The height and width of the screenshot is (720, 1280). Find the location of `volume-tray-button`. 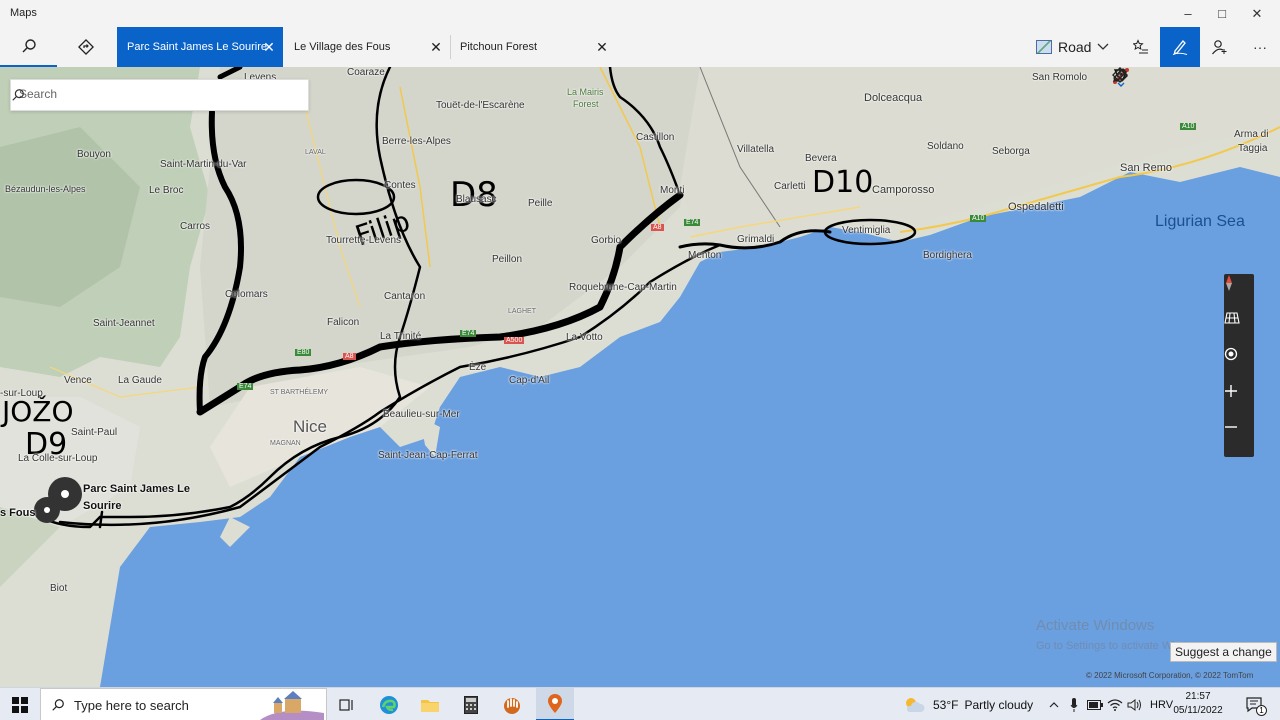

volume-tray-button is located at coordinates (1135, 704).